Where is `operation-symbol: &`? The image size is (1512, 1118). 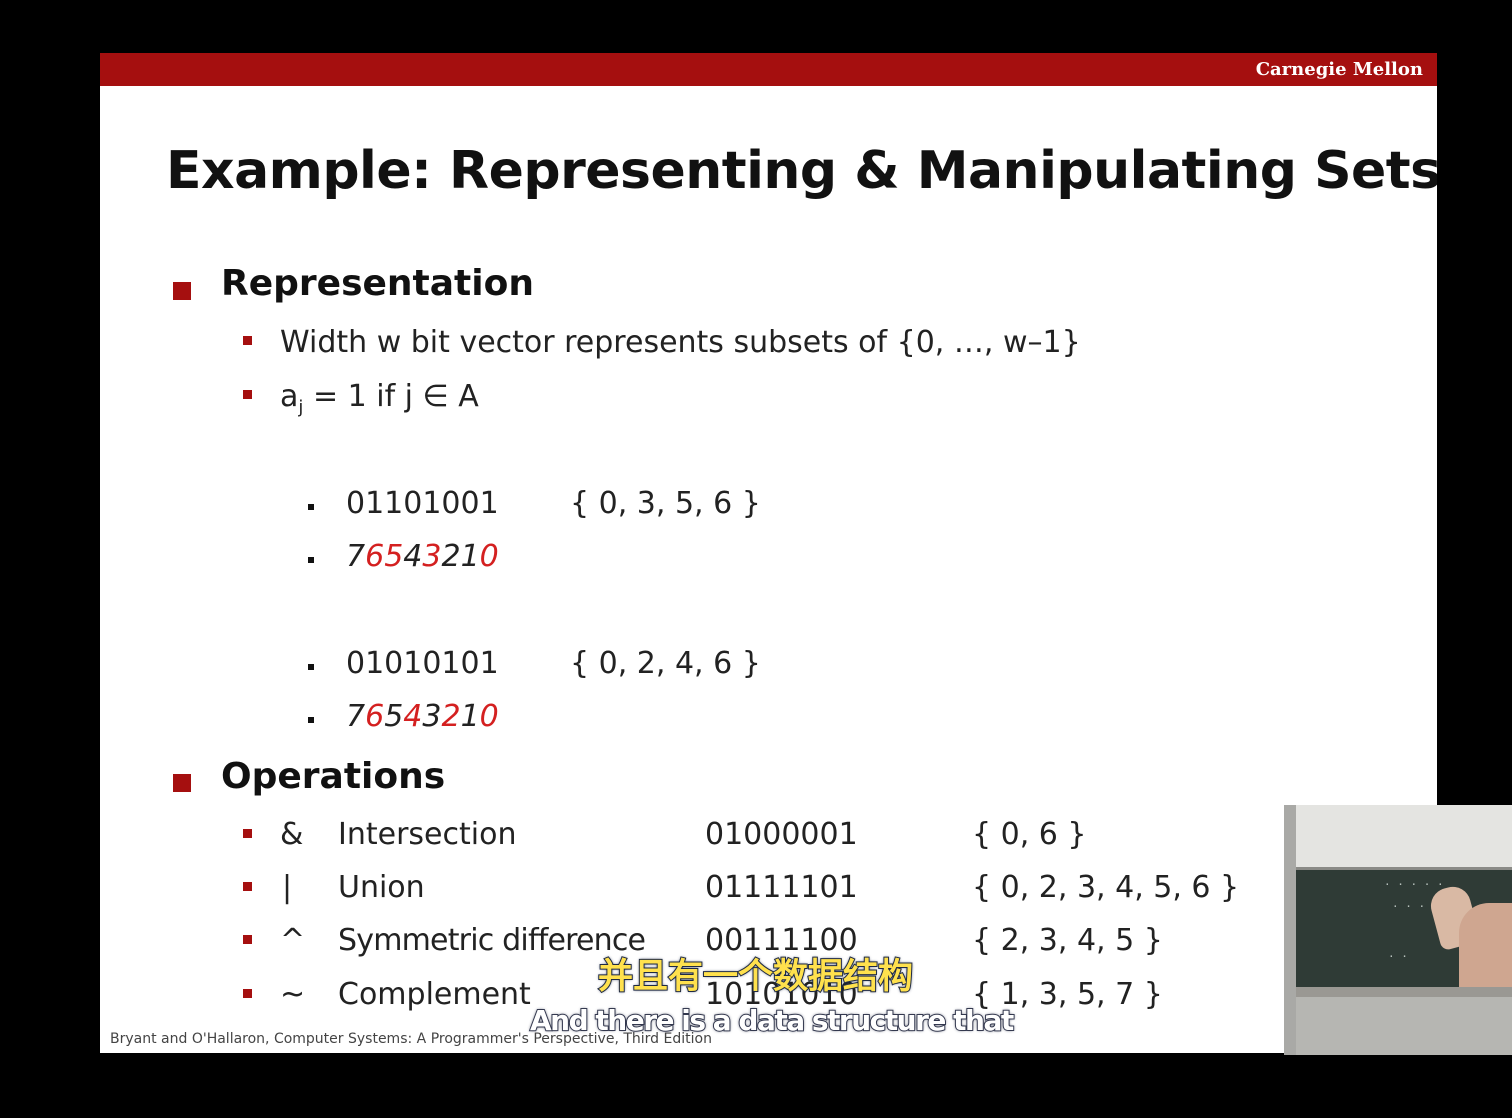 operation-symbol: & is located at coordinates (292, 834).